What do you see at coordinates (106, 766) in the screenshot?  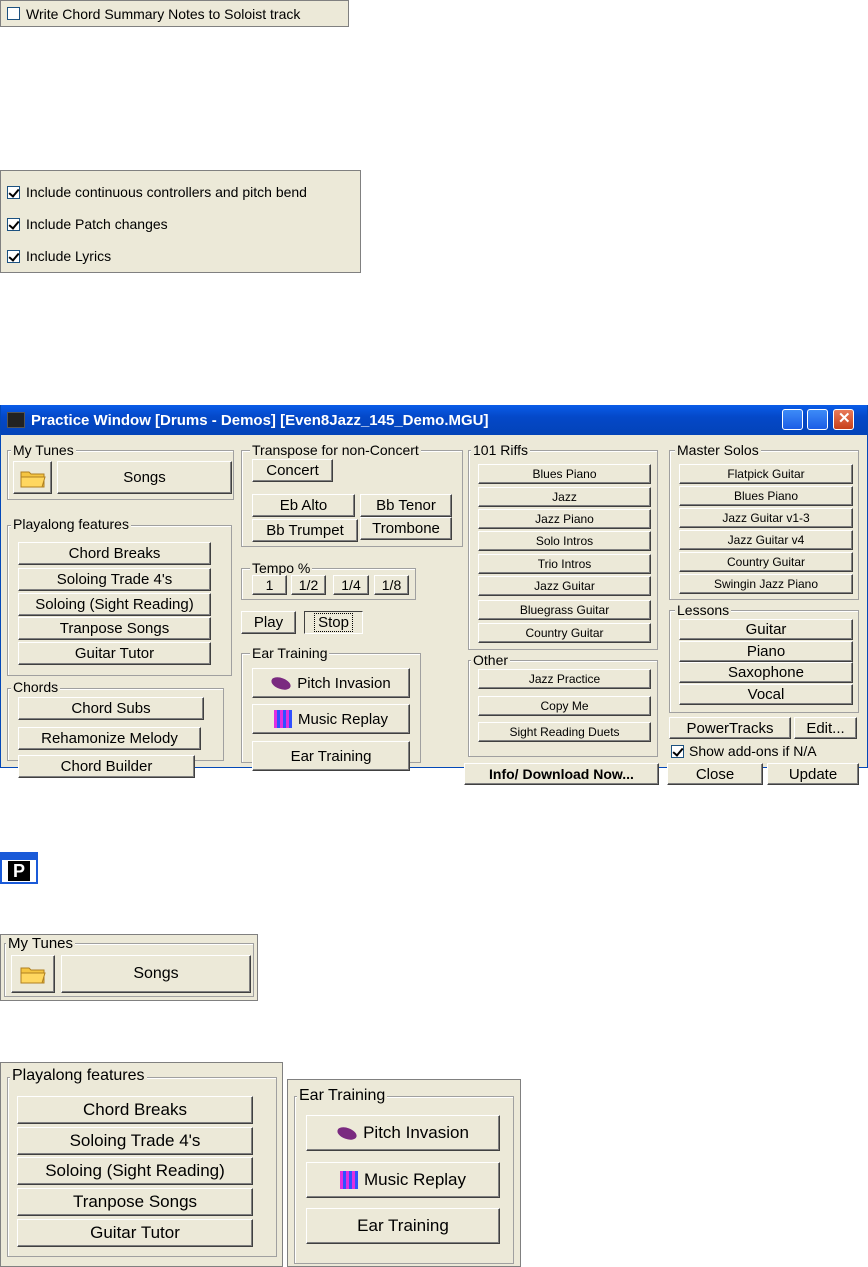 I see `chord-builder-button: Chord Builder` at bounding box center [106, 766].